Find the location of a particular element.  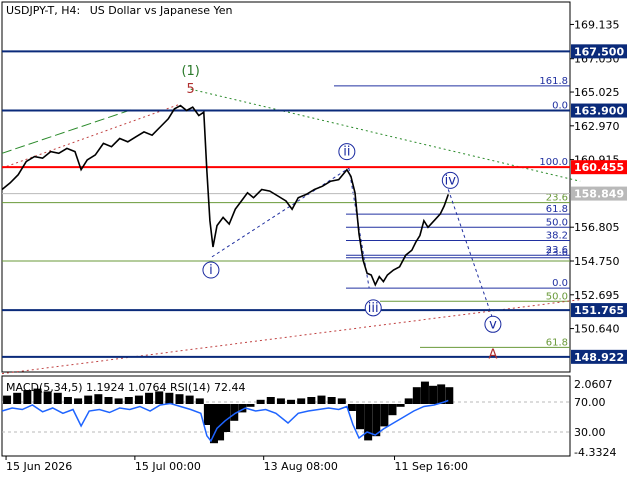

indicator-axis-label: 30.00 is located at coordinates (590, 432).